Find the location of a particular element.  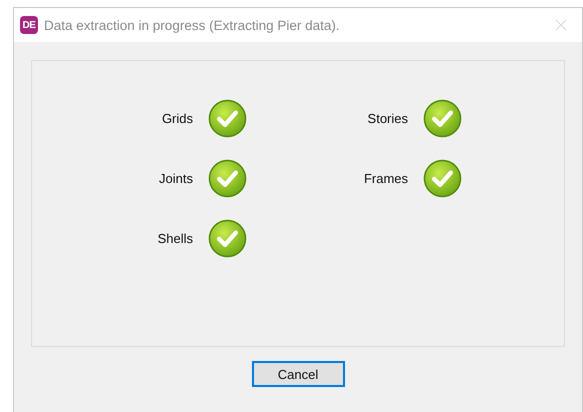

step-label: Joints is located at coordinates (176, 178).